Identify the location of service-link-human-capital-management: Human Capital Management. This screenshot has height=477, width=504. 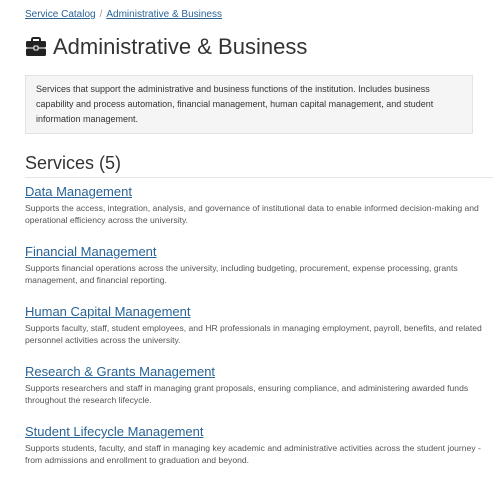
(107, 311).